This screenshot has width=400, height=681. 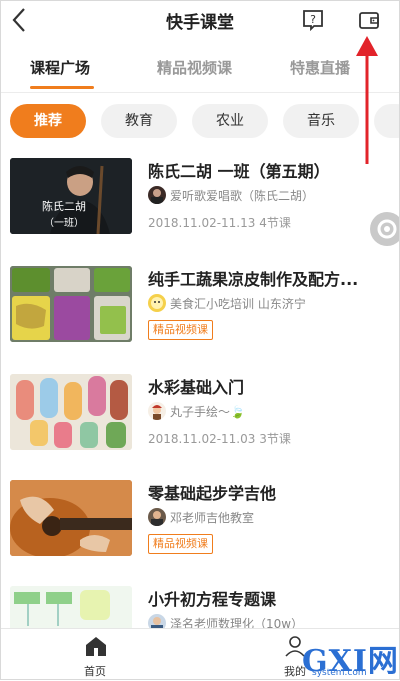 What do you see at coordinates (60, 67) in the screenshot?
I see `tab-course-plaza: 课程广场` at bounding box center [60, 67].